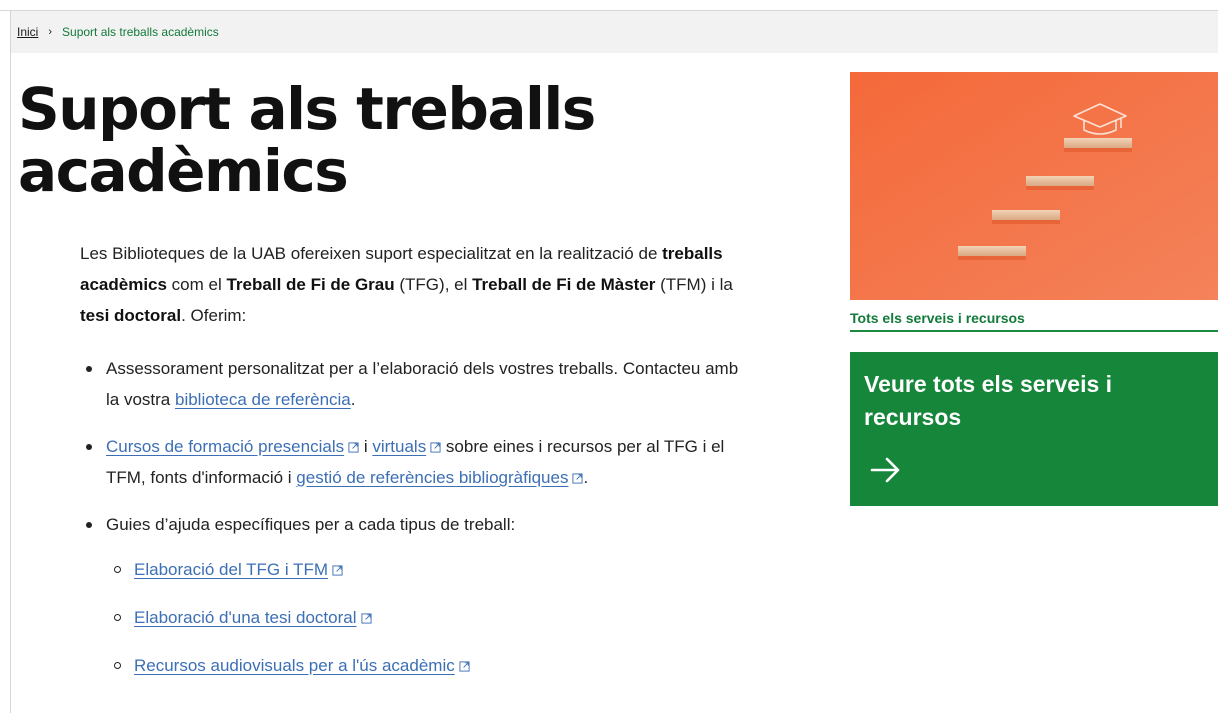  Describe the element at coordinates (614, 32) in the screenshot. I see `breadcrumb: Inici › Suport als treballs acadèmics` at that location.